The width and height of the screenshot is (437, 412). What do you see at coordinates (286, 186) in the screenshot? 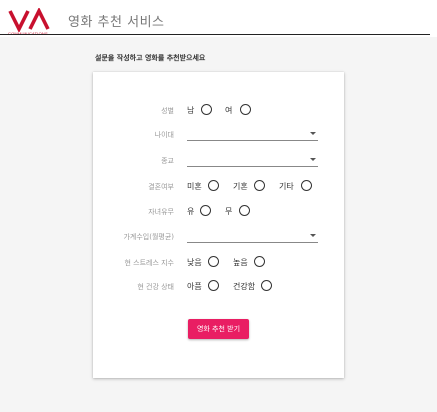
I see `marital-option-other-label: 기타` at bounding box center [286, 186].